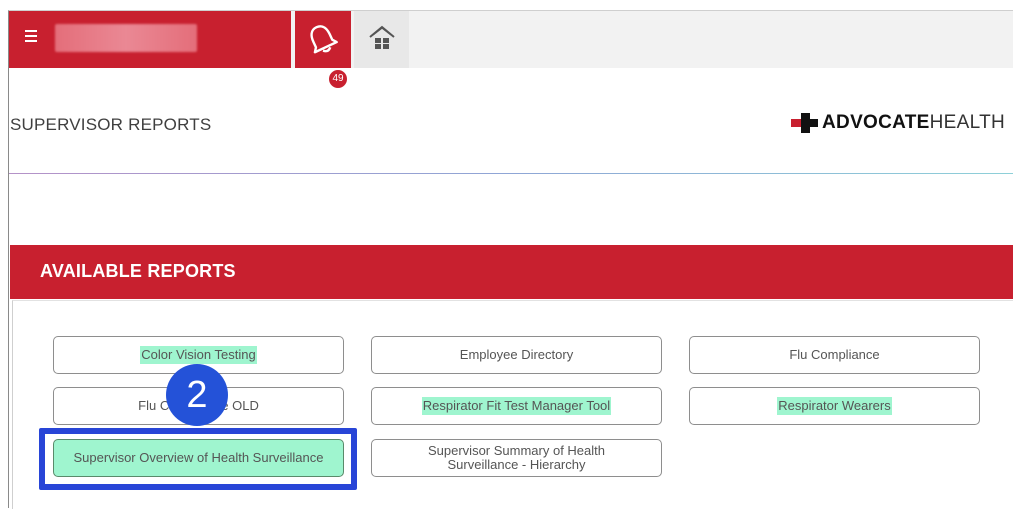 This screenshot has width=1013, height=509. I want to click on home-icon, so click(382, 37).